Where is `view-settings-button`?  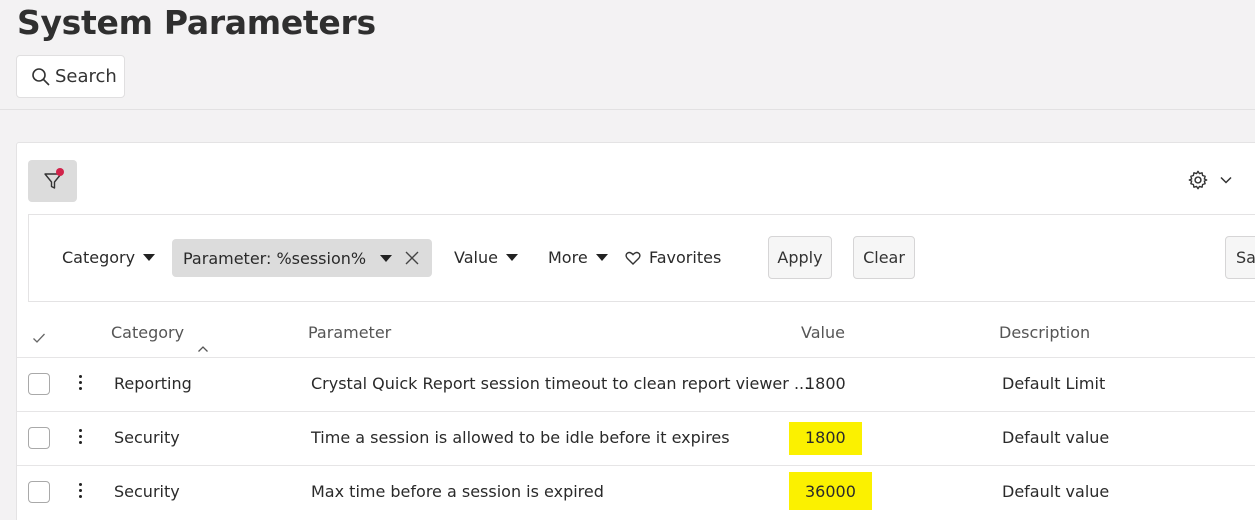 view-settings-button is located at coordinates (1210, 180).